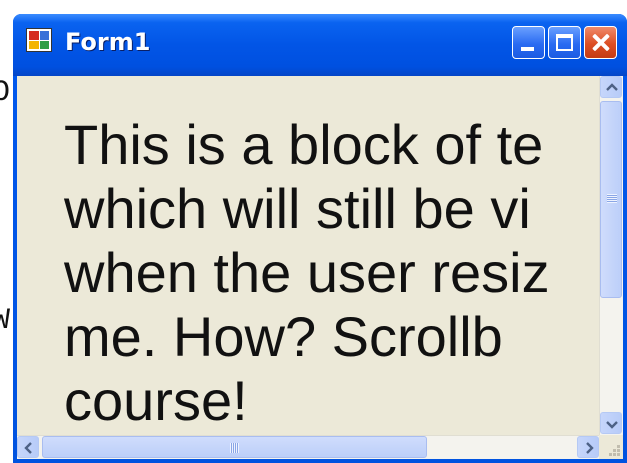  I want to click on maximize-button, so click(564, 42).